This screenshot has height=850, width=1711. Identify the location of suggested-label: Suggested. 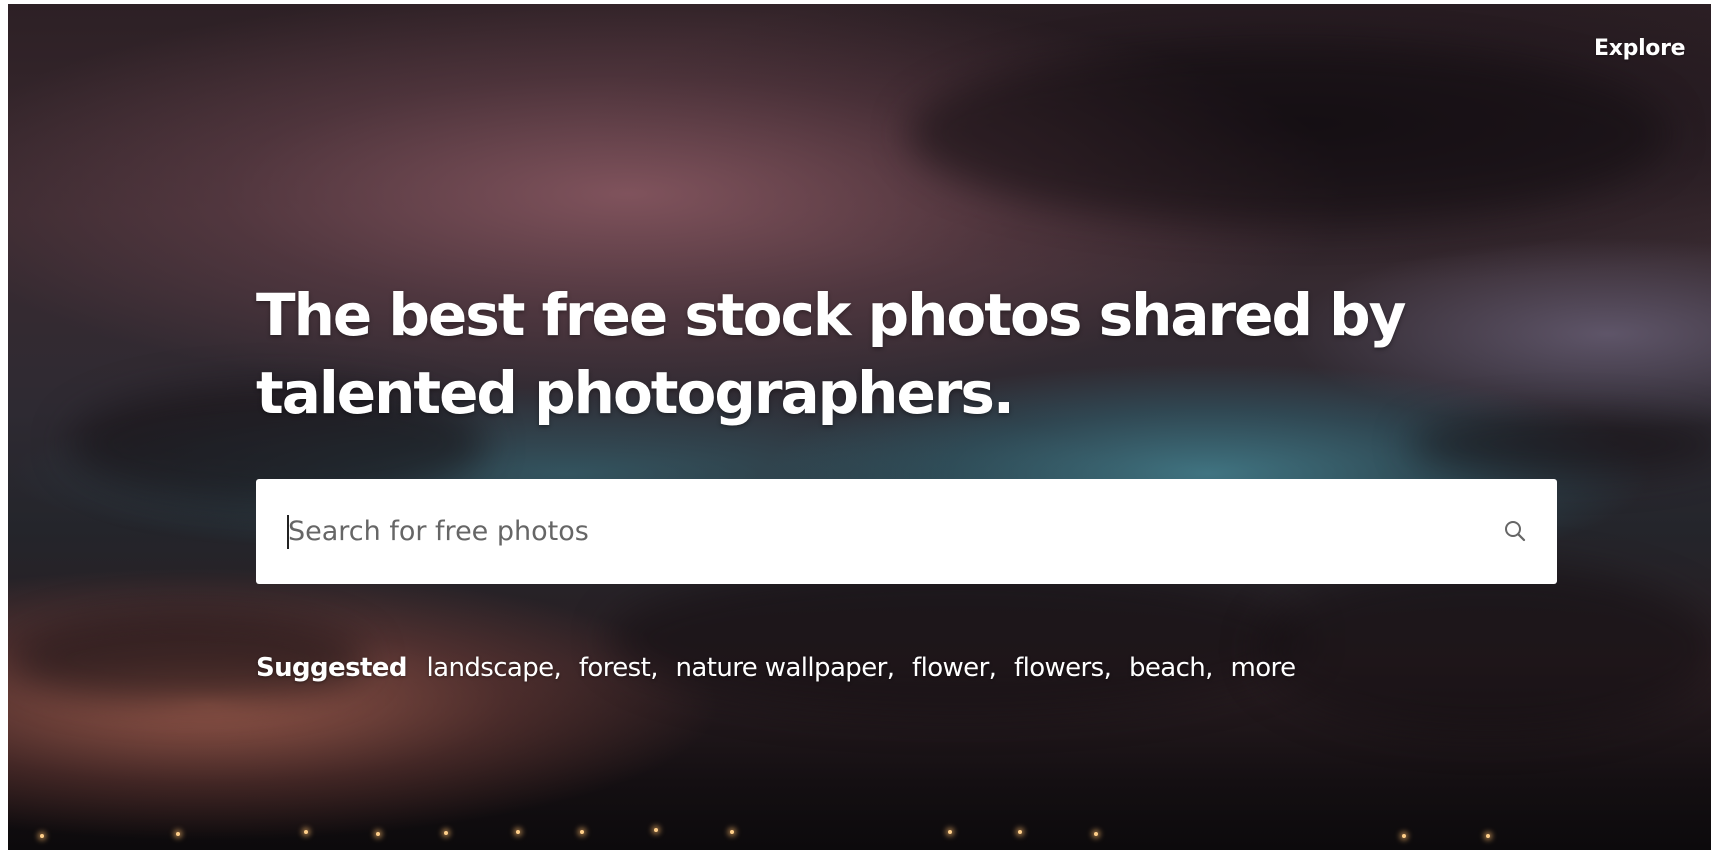
(331, 668).